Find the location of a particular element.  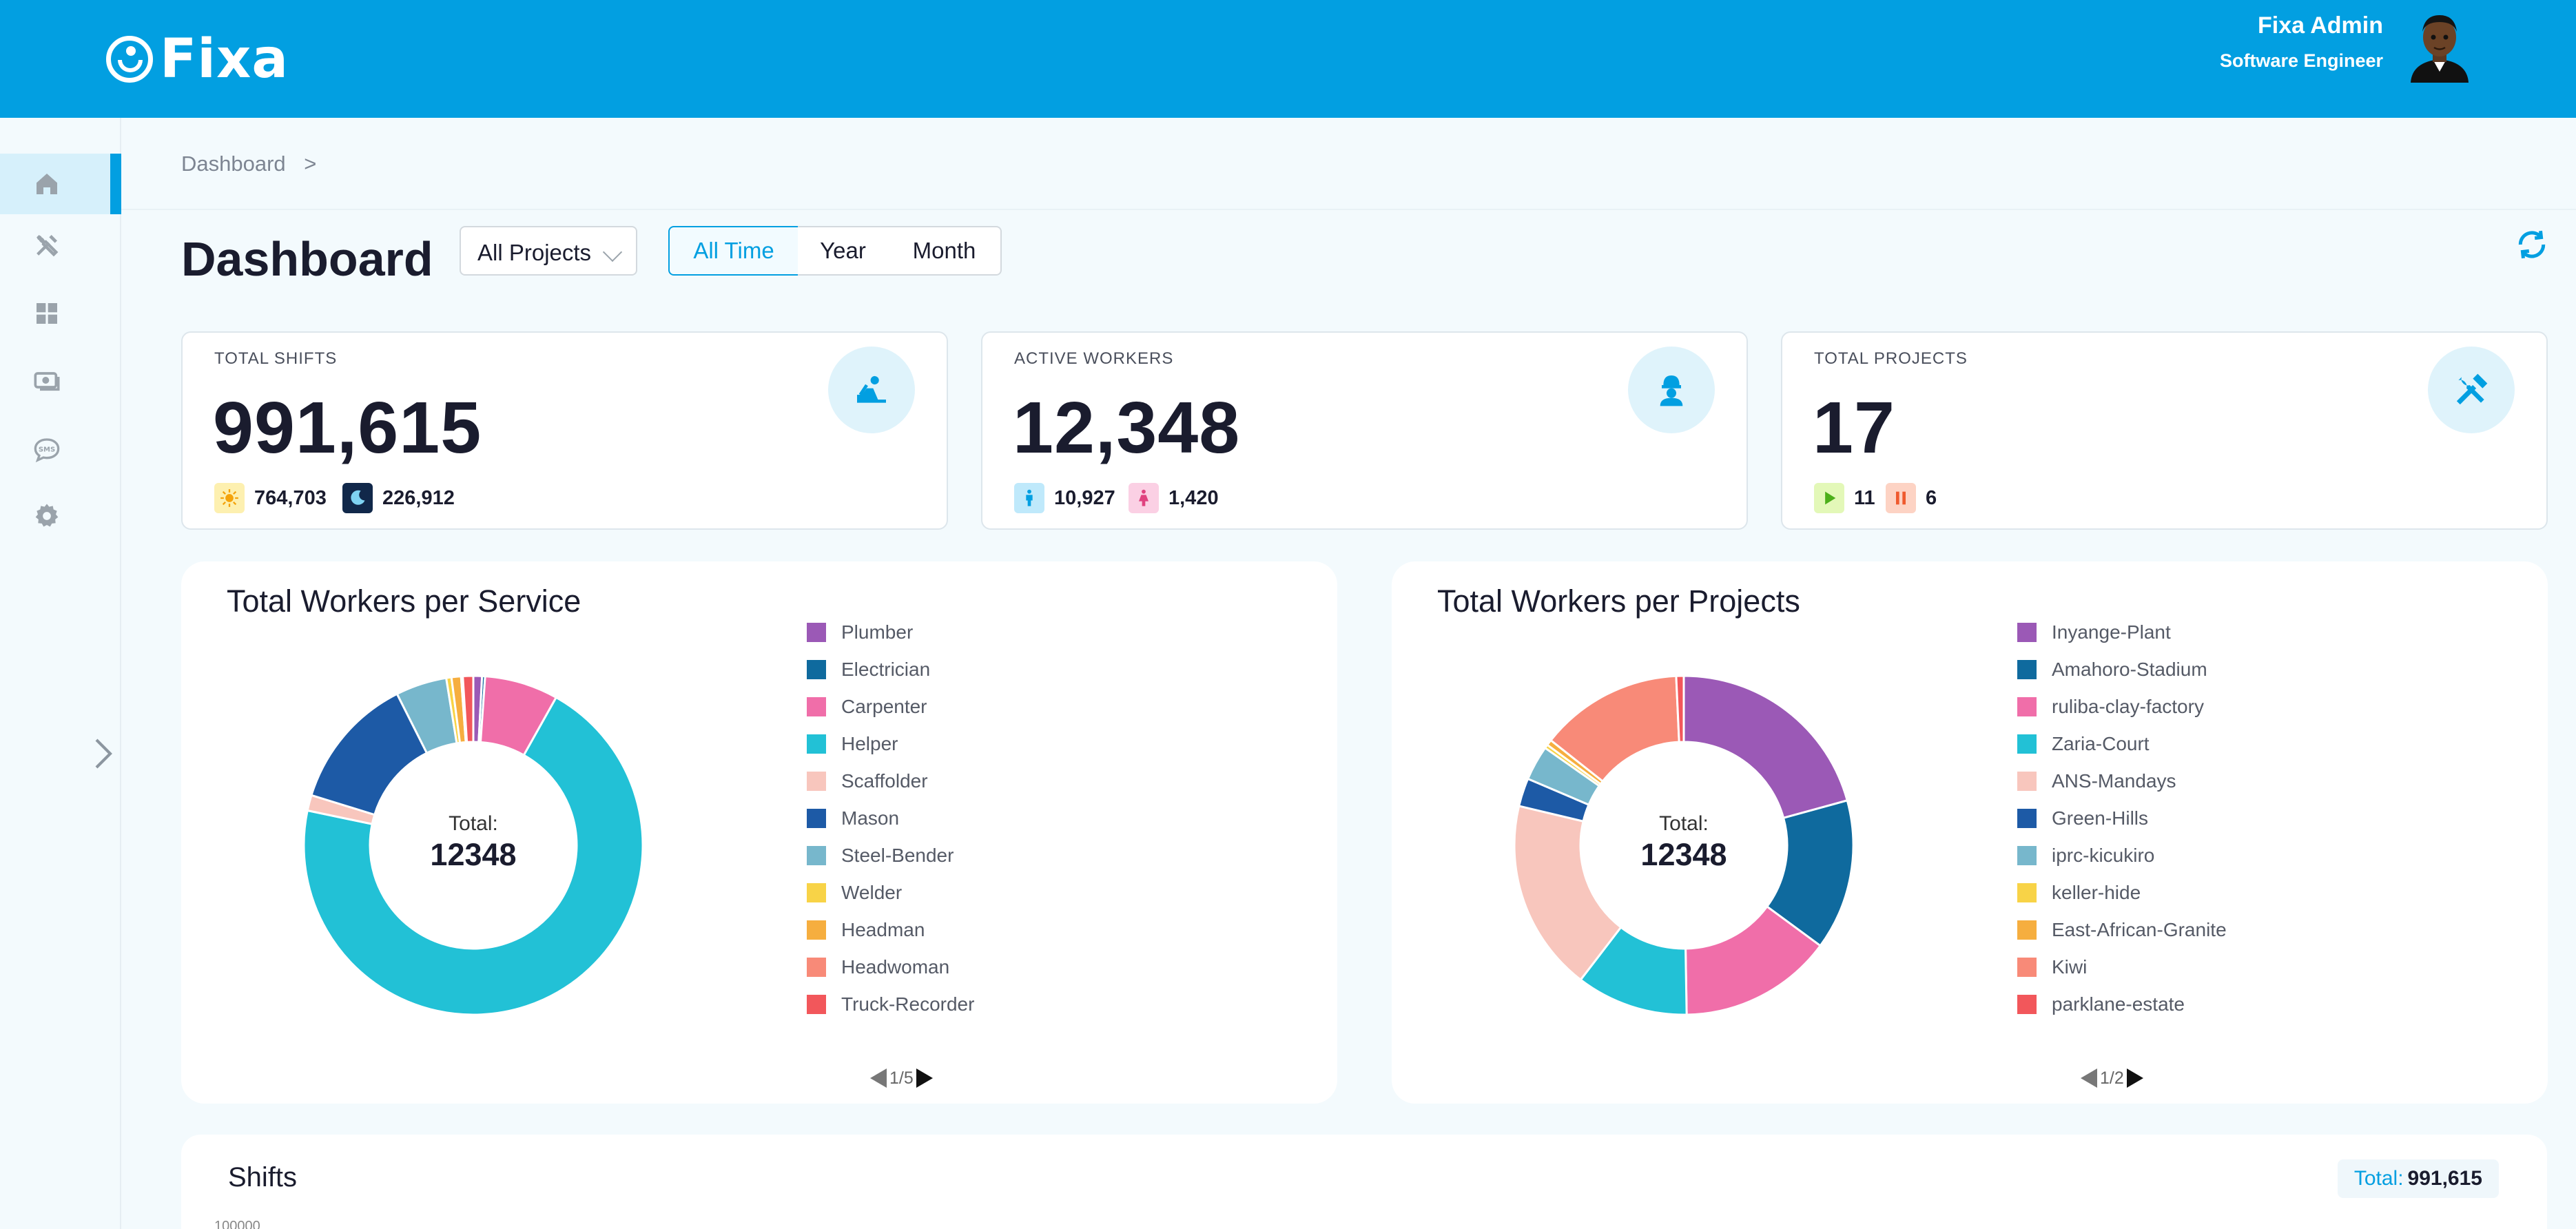

legend-label: Zaria-Court is located at coordinates (2101, 743).